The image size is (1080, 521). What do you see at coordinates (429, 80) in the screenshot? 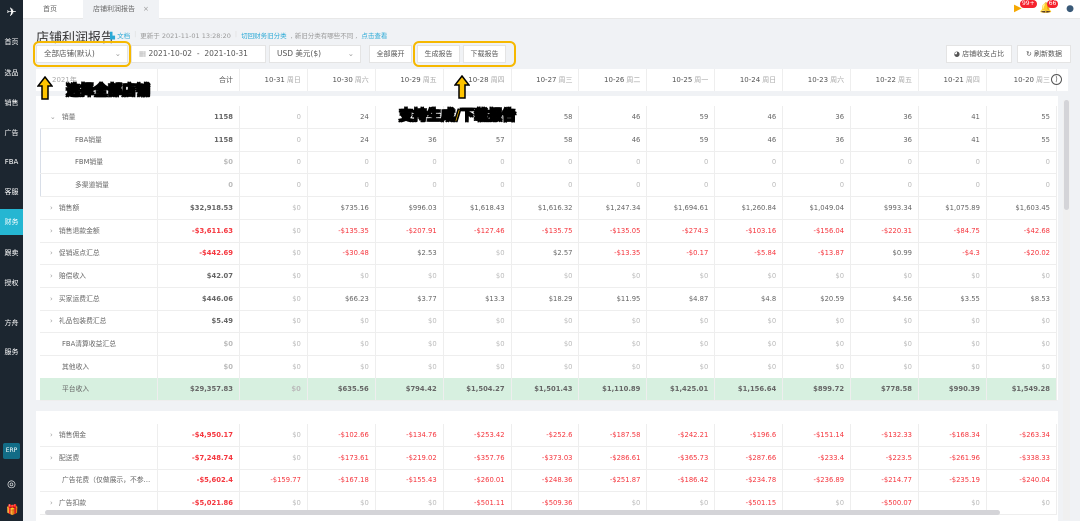
I see `header-weekday: 周五` at bounding box center [429, 80].